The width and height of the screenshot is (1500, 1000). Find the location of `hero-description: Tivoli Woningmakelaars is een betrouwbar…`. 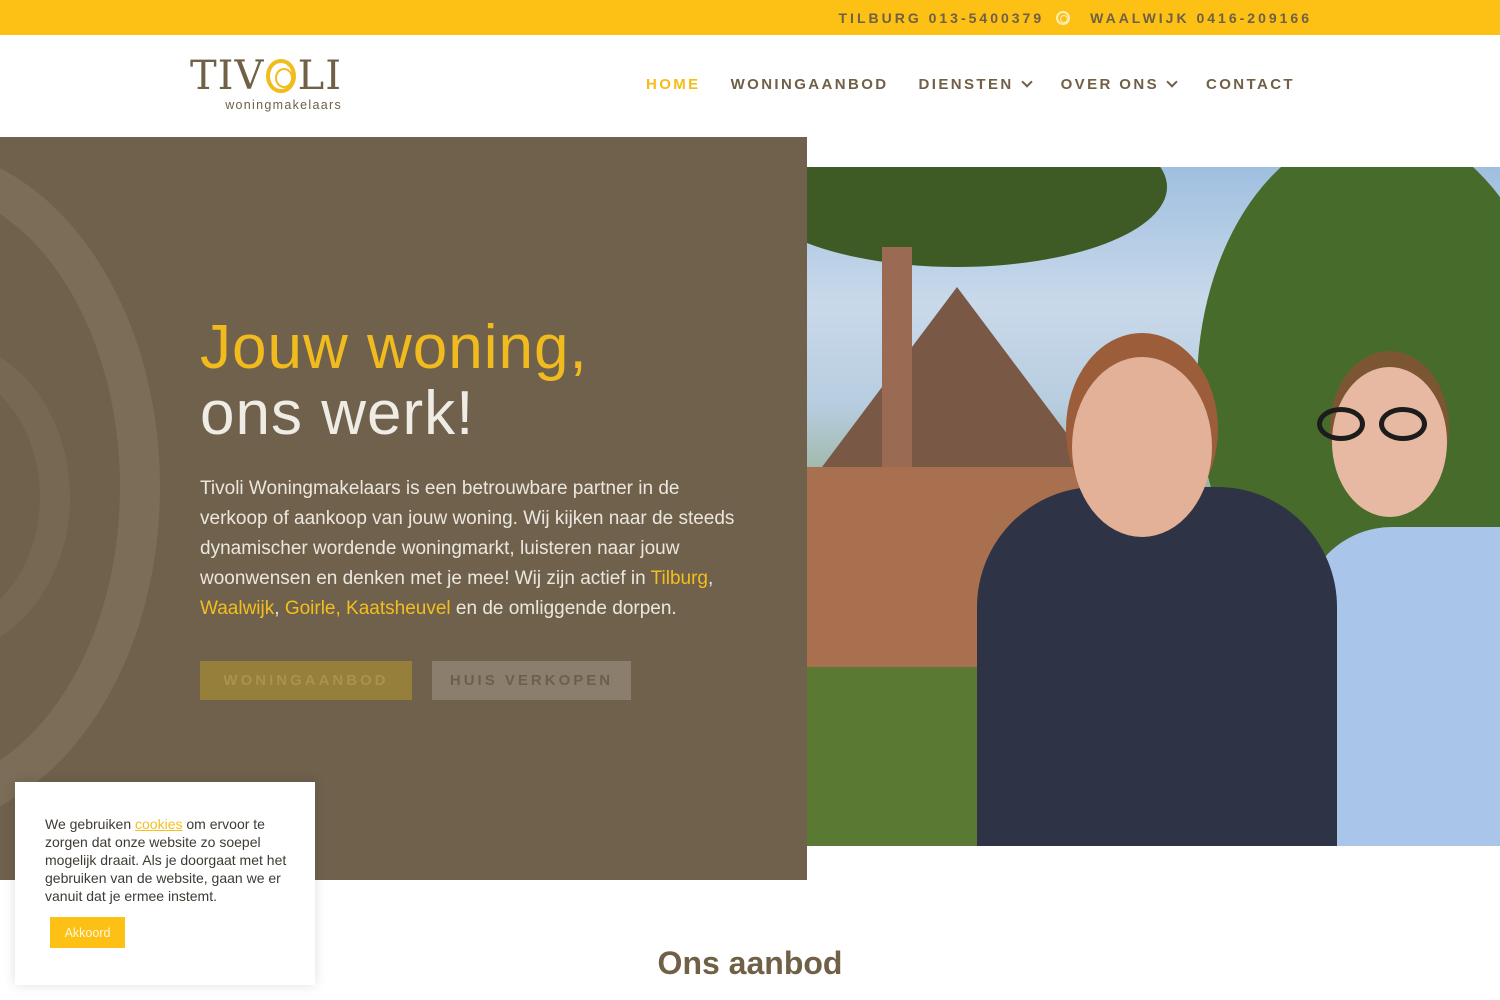

hero-description: Tivoli Woningmakelaars is een betrouwbar… is located at coordinates (470, 549).